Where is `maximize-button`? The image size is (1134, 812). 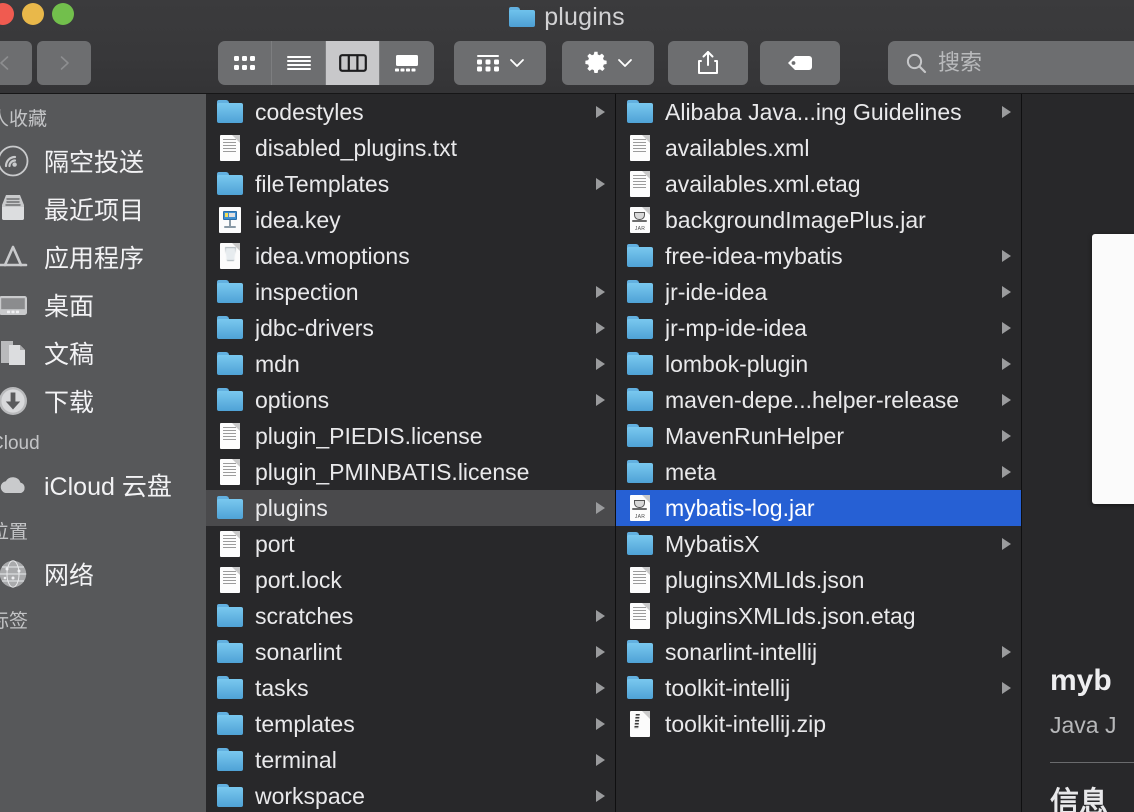 maximize-button is located at coordinates (63, 14).